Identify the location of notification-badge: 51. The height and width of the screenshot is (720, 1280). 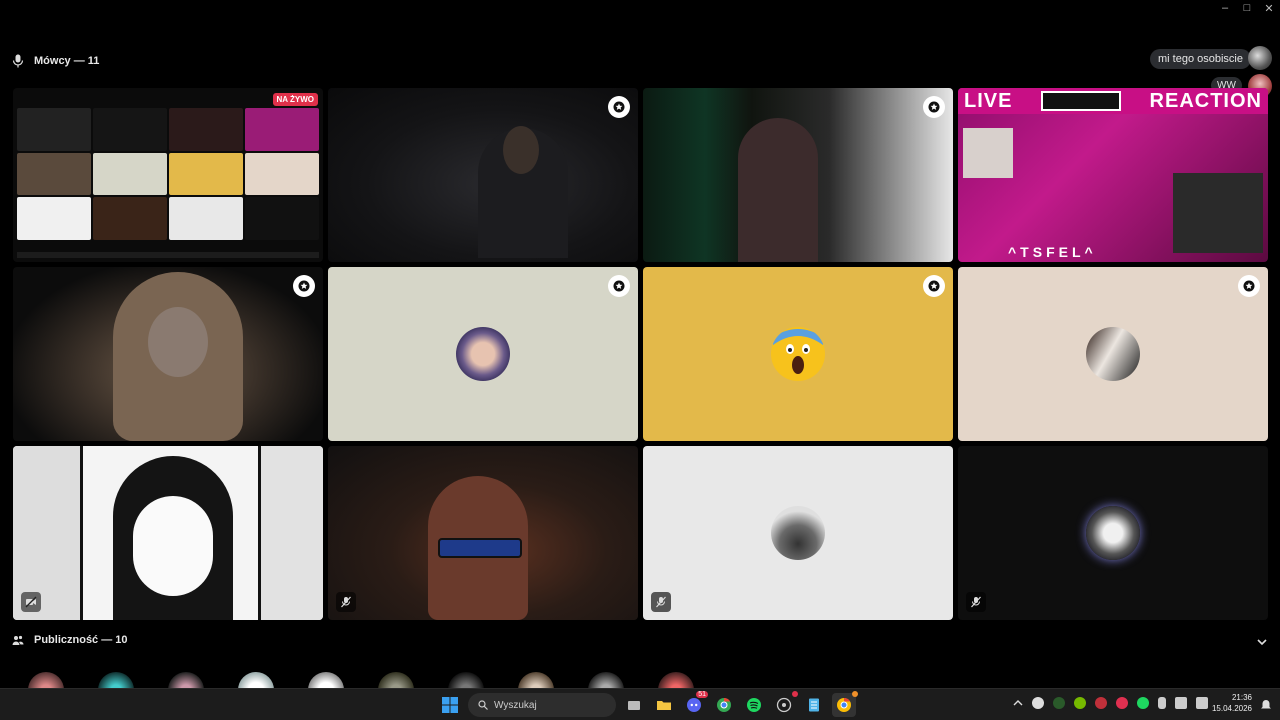
(702, 694).